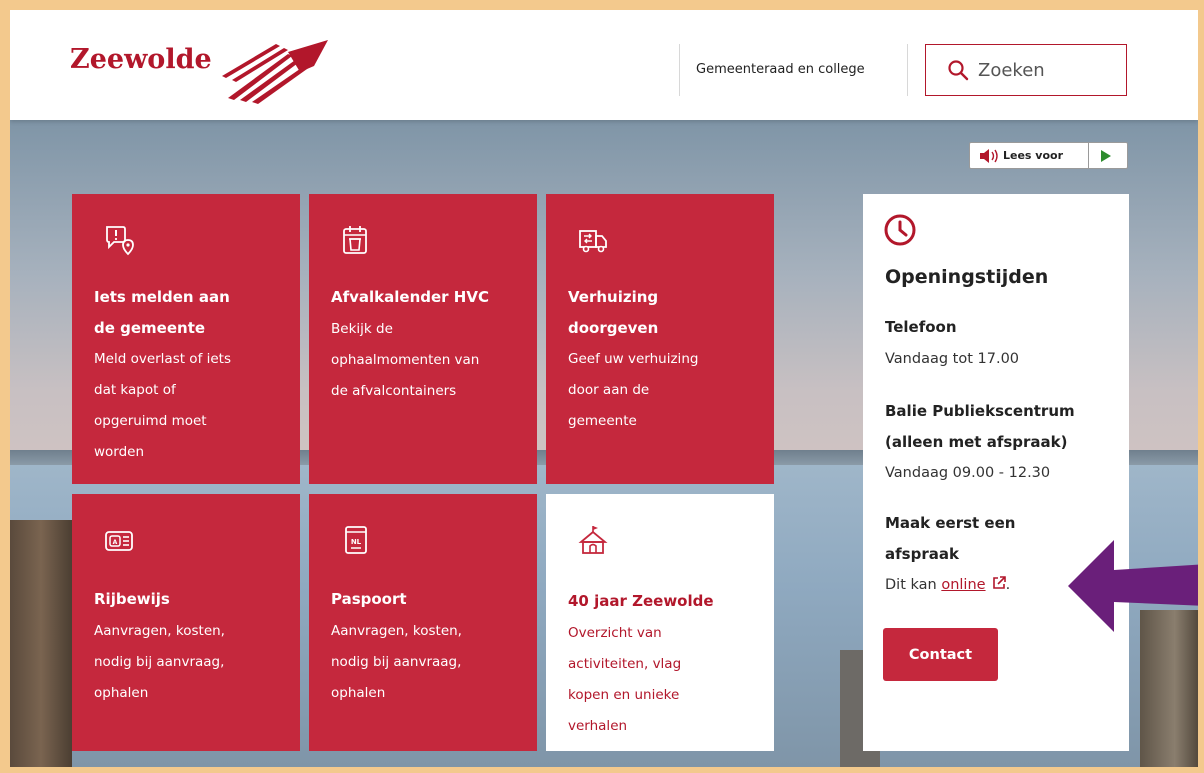 This screenshot has height=773, width=1204. What do you see at coordinates (593, 540) in the screenshot?
I see `tent-icon` at bounding box center [593, 540].